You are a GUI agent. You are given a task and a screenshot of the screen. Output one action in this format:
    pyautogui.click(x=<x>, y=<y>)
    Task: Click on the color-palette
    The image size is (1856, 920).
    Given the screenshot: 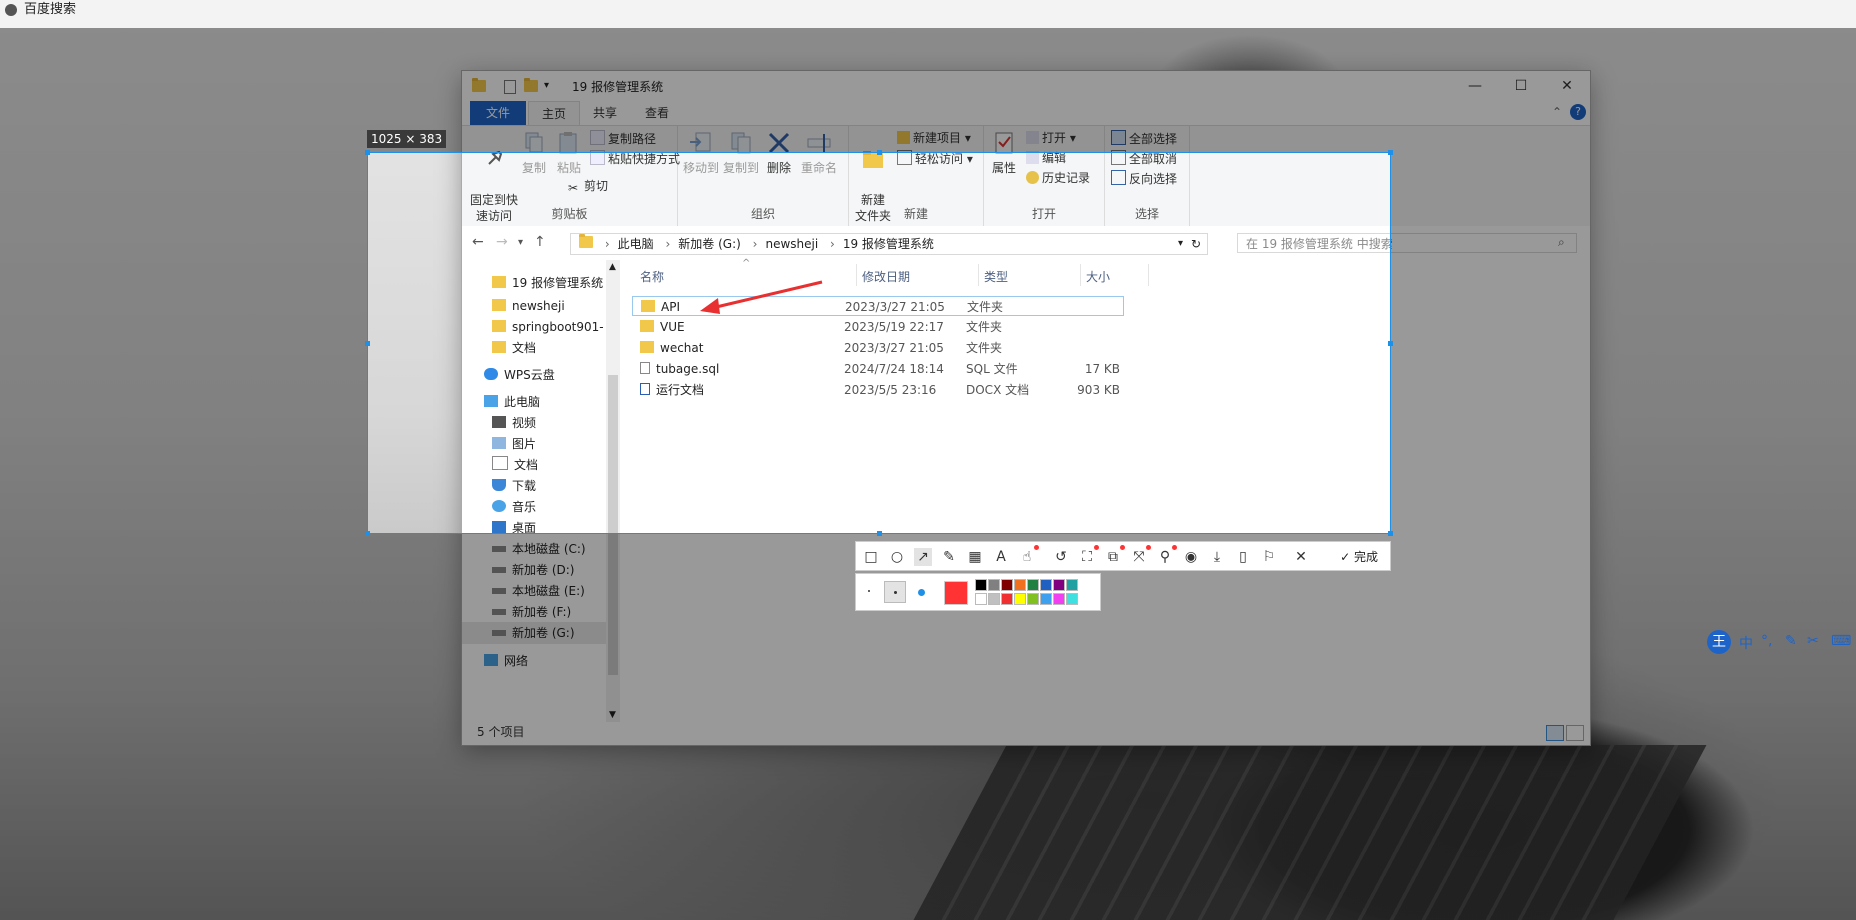 What is the action you would take?
    pyautogui.click(x=978, y=592)
    